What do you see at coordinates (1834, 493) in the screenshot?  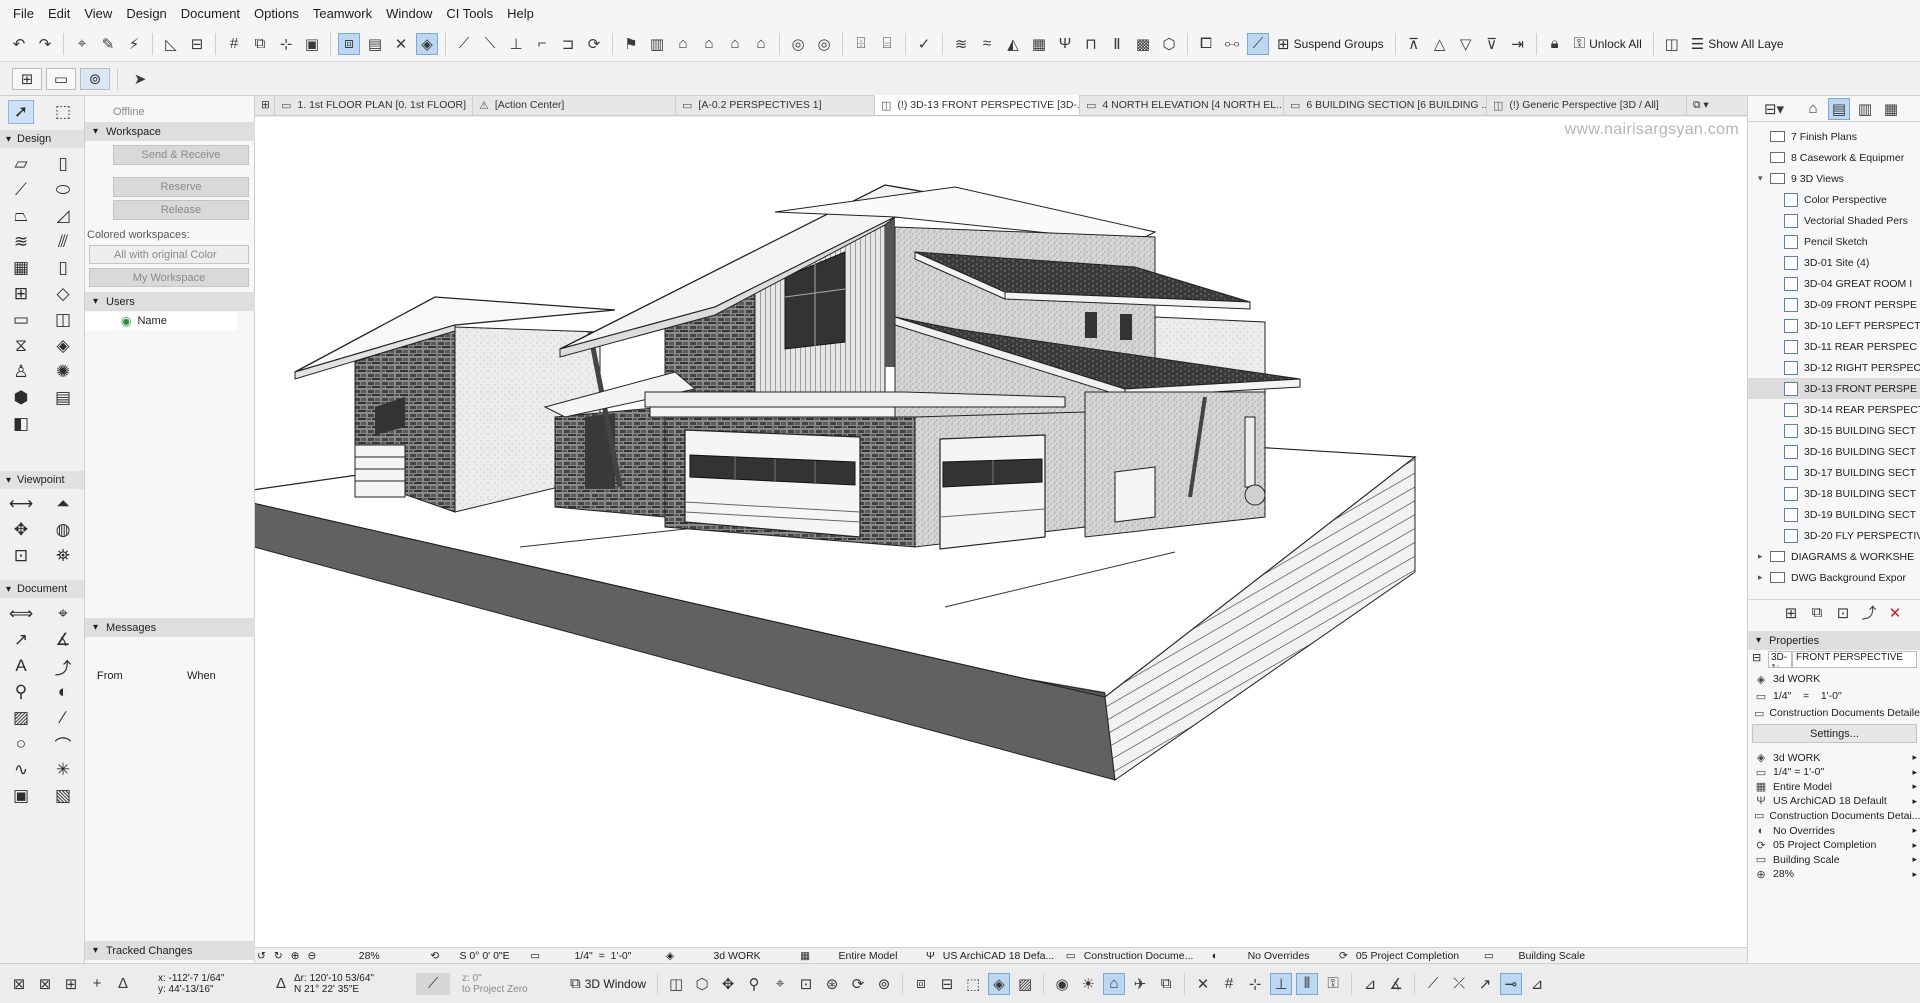 I see `view-map-item: 3D-18 BUILDING SECT` at bounding box center [1834, 493].